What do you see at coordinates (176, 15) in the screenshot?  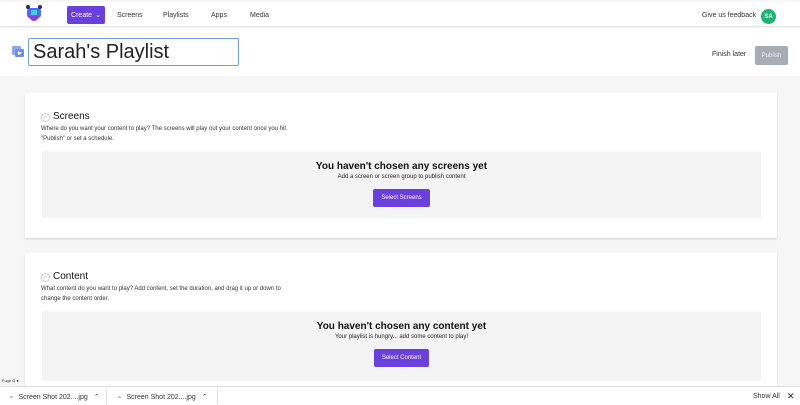 I see `nav-playlists: Playlists` at bounding box center [176, 15].